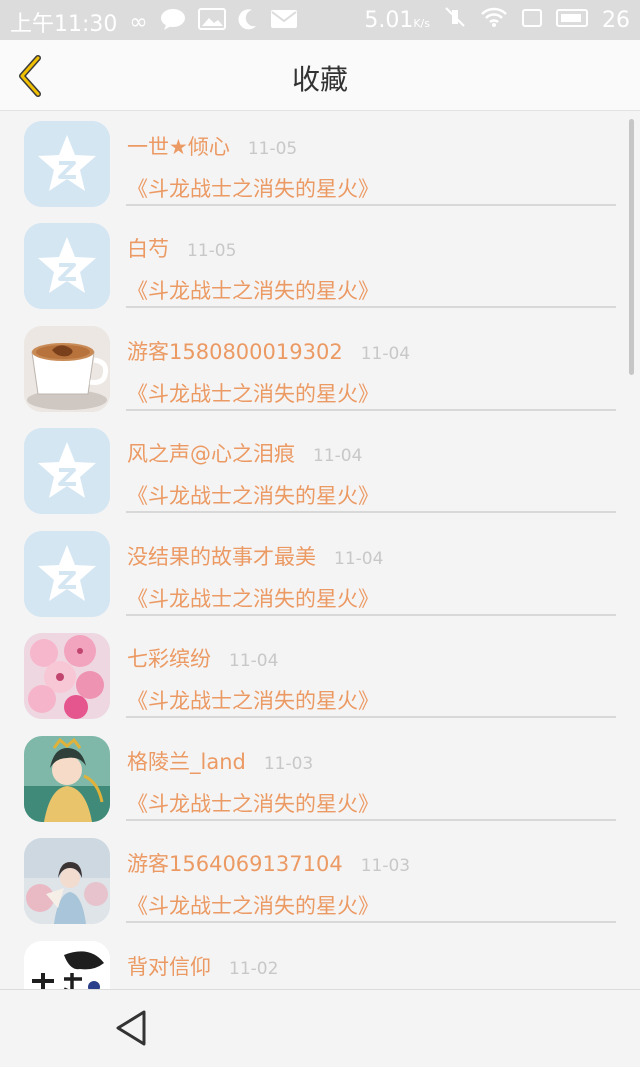 The image size is (640, 1067). What do you see at coordinates (211, 22) in the screenshot?
I see `image-icon` at bounding box center [211, 22].